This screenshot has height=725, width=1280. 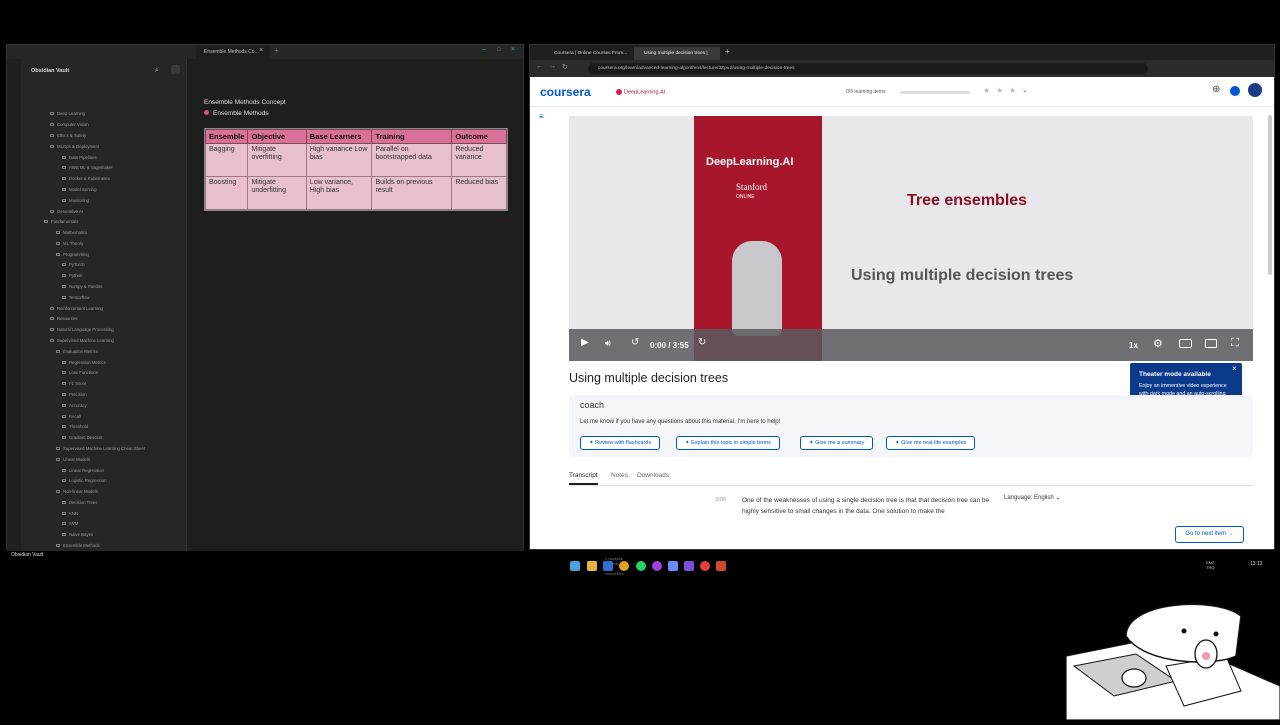 What do you see at coordinates (77, 351) in the screenshot?
I see `tree-item: Evaluation Metrics` at bounding box center [77, 351].